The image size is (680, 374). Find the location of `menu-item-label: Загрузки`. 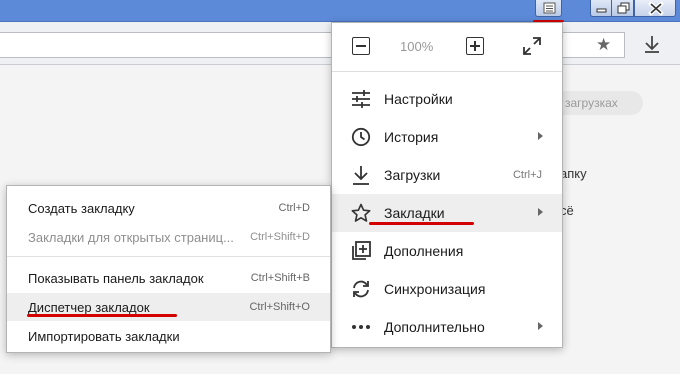

menu-item-label: Загрузки is located at coordinates (412, 175).